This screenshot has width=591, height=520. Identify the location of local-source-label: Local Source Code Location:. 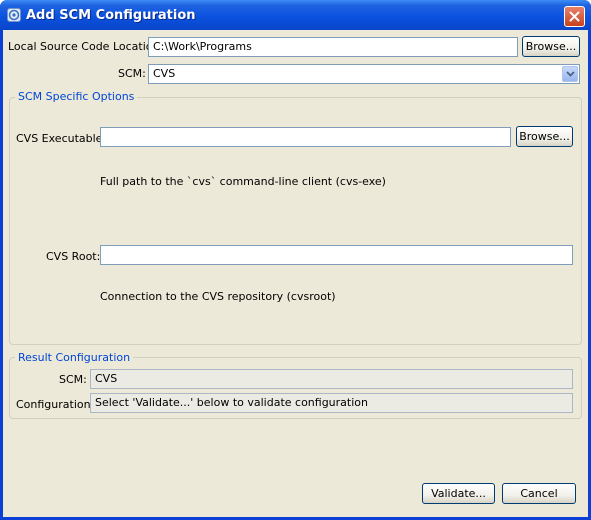
(86, 46).